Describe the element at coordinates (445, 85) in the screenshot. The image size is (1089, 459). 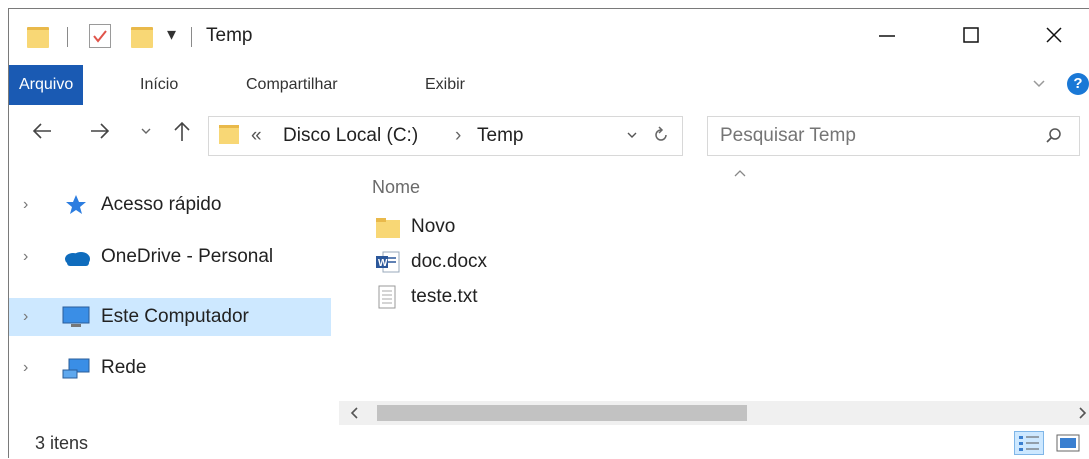
I see `tab-exibir: Exibir` at that location.